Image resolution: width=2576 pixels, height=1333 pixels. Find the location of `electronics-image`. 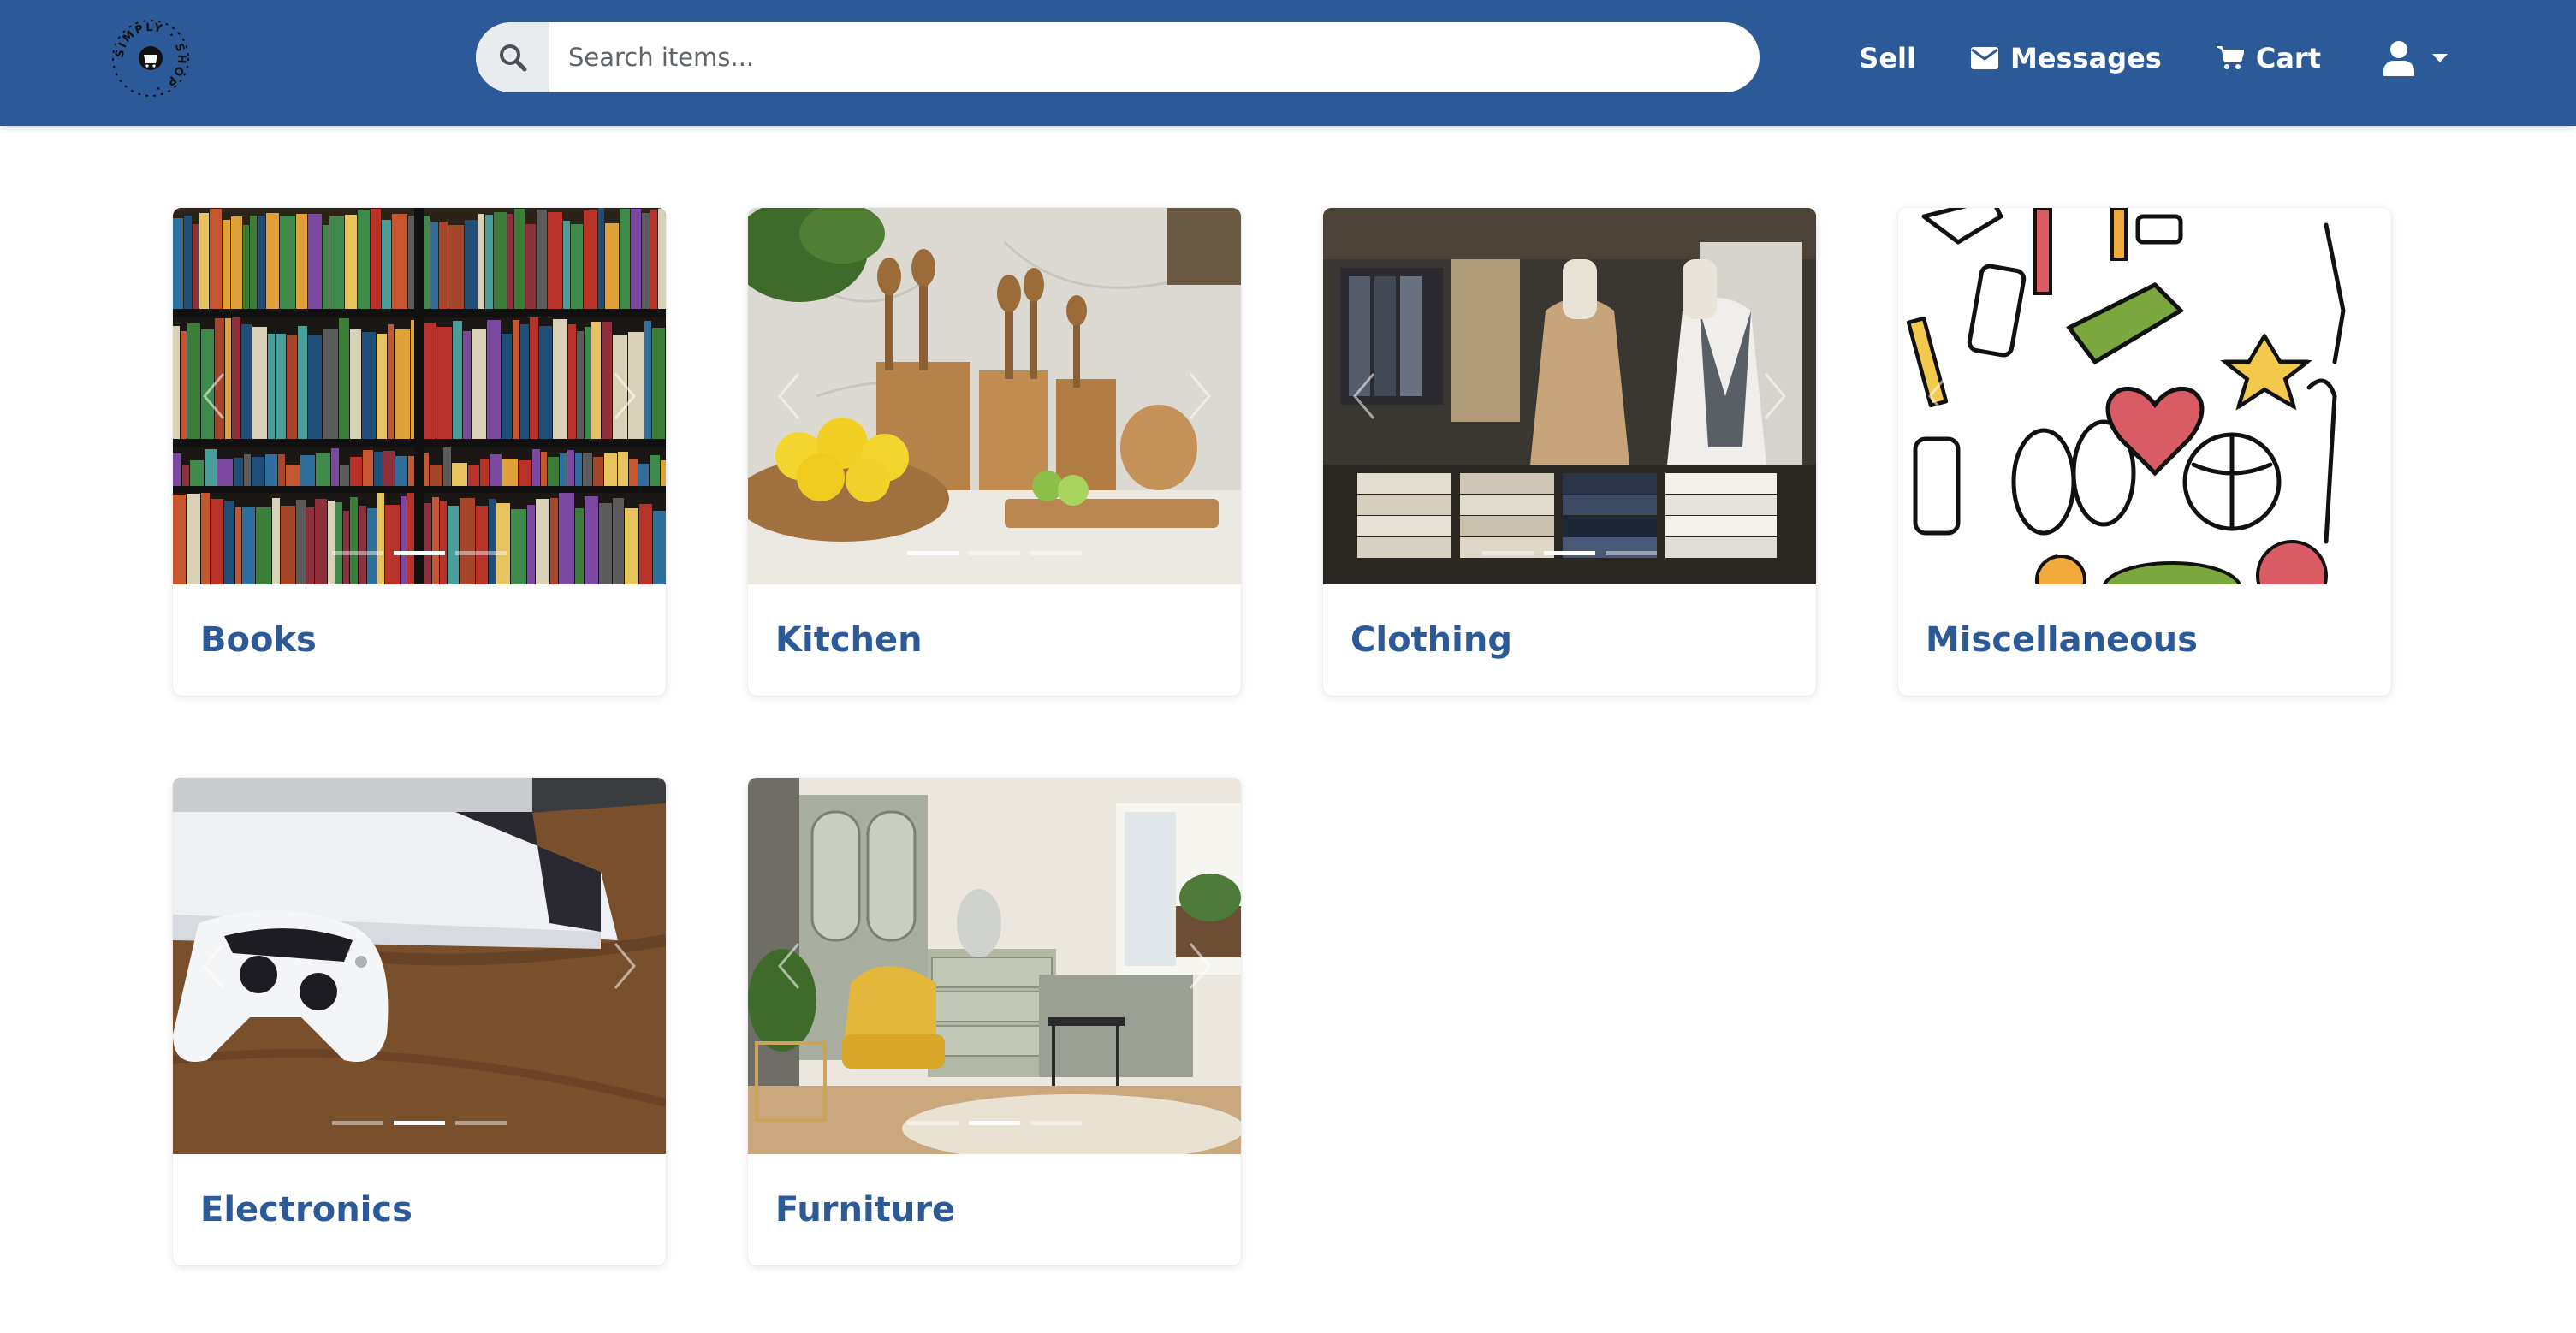

electronics-image is located at coordinates (419, 966).